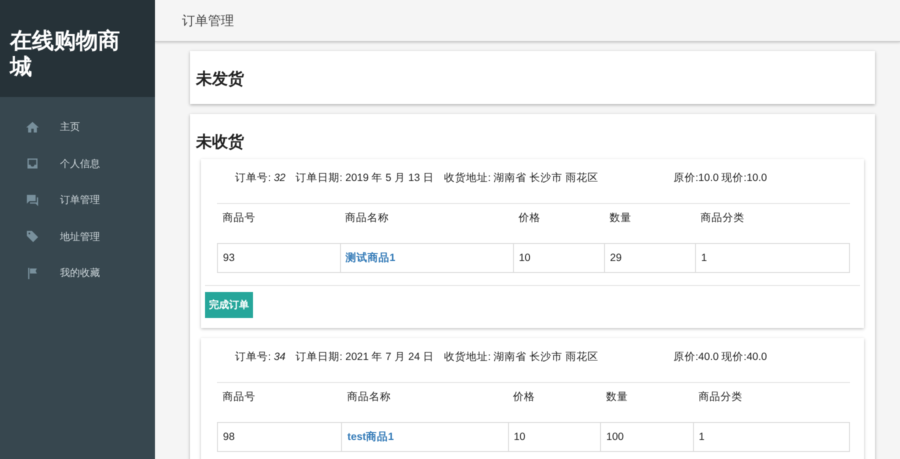 The image size is (900, 459). I want to click on table-cell: 98, so click(280, 437).